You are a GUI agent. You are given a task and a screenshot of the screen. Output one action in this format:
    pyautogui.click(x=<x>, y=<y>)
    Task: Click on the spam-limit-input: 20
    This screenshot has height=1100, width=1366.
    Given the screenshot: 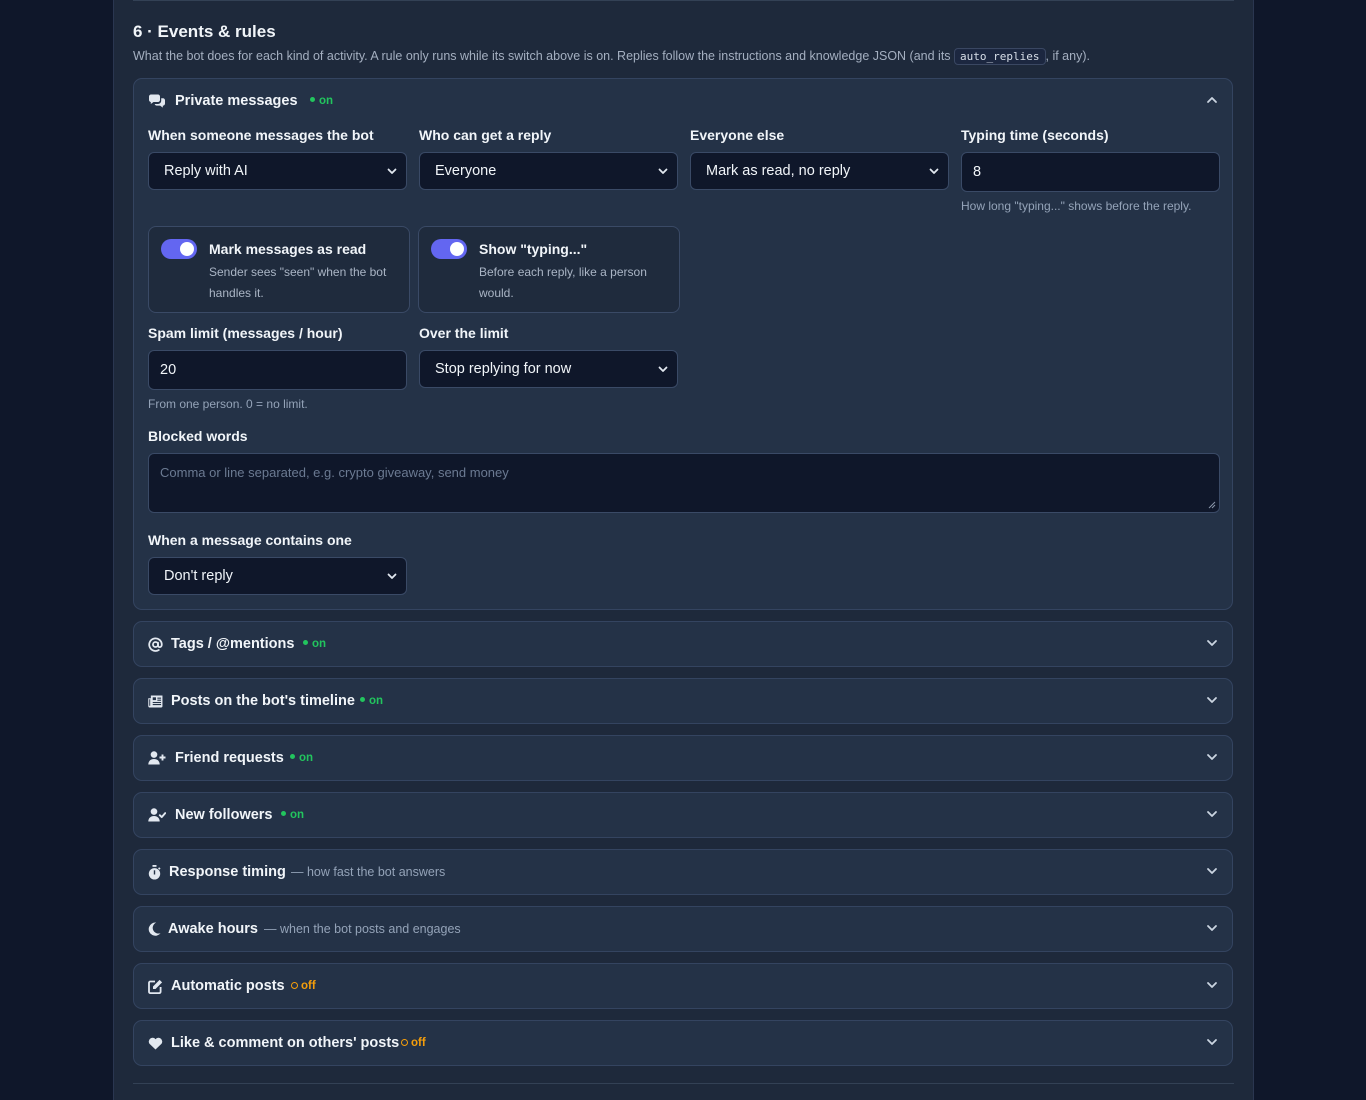 What is the action you would take?
    pyautogui.click(x=277, y=370)
    